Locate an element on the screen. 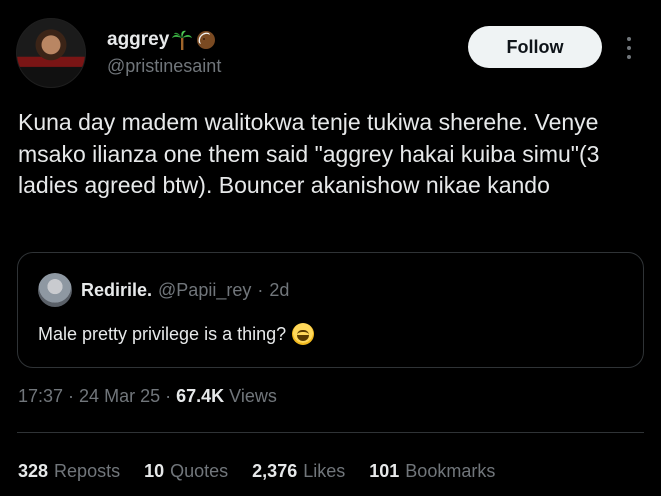  likes-stat: 2,376 Likes is located at coordinates (298, 471).